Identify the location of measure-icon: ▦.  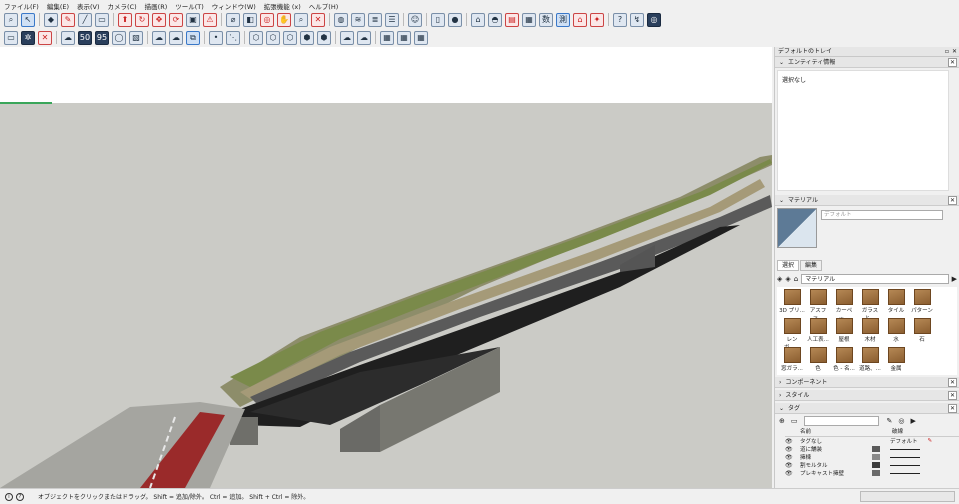
(529, 19).